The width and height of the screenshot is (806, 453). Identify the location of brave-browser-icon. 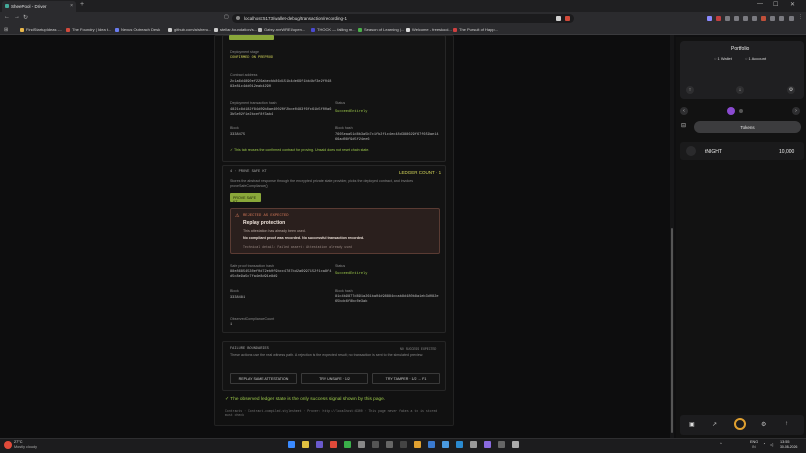
(333, 444).